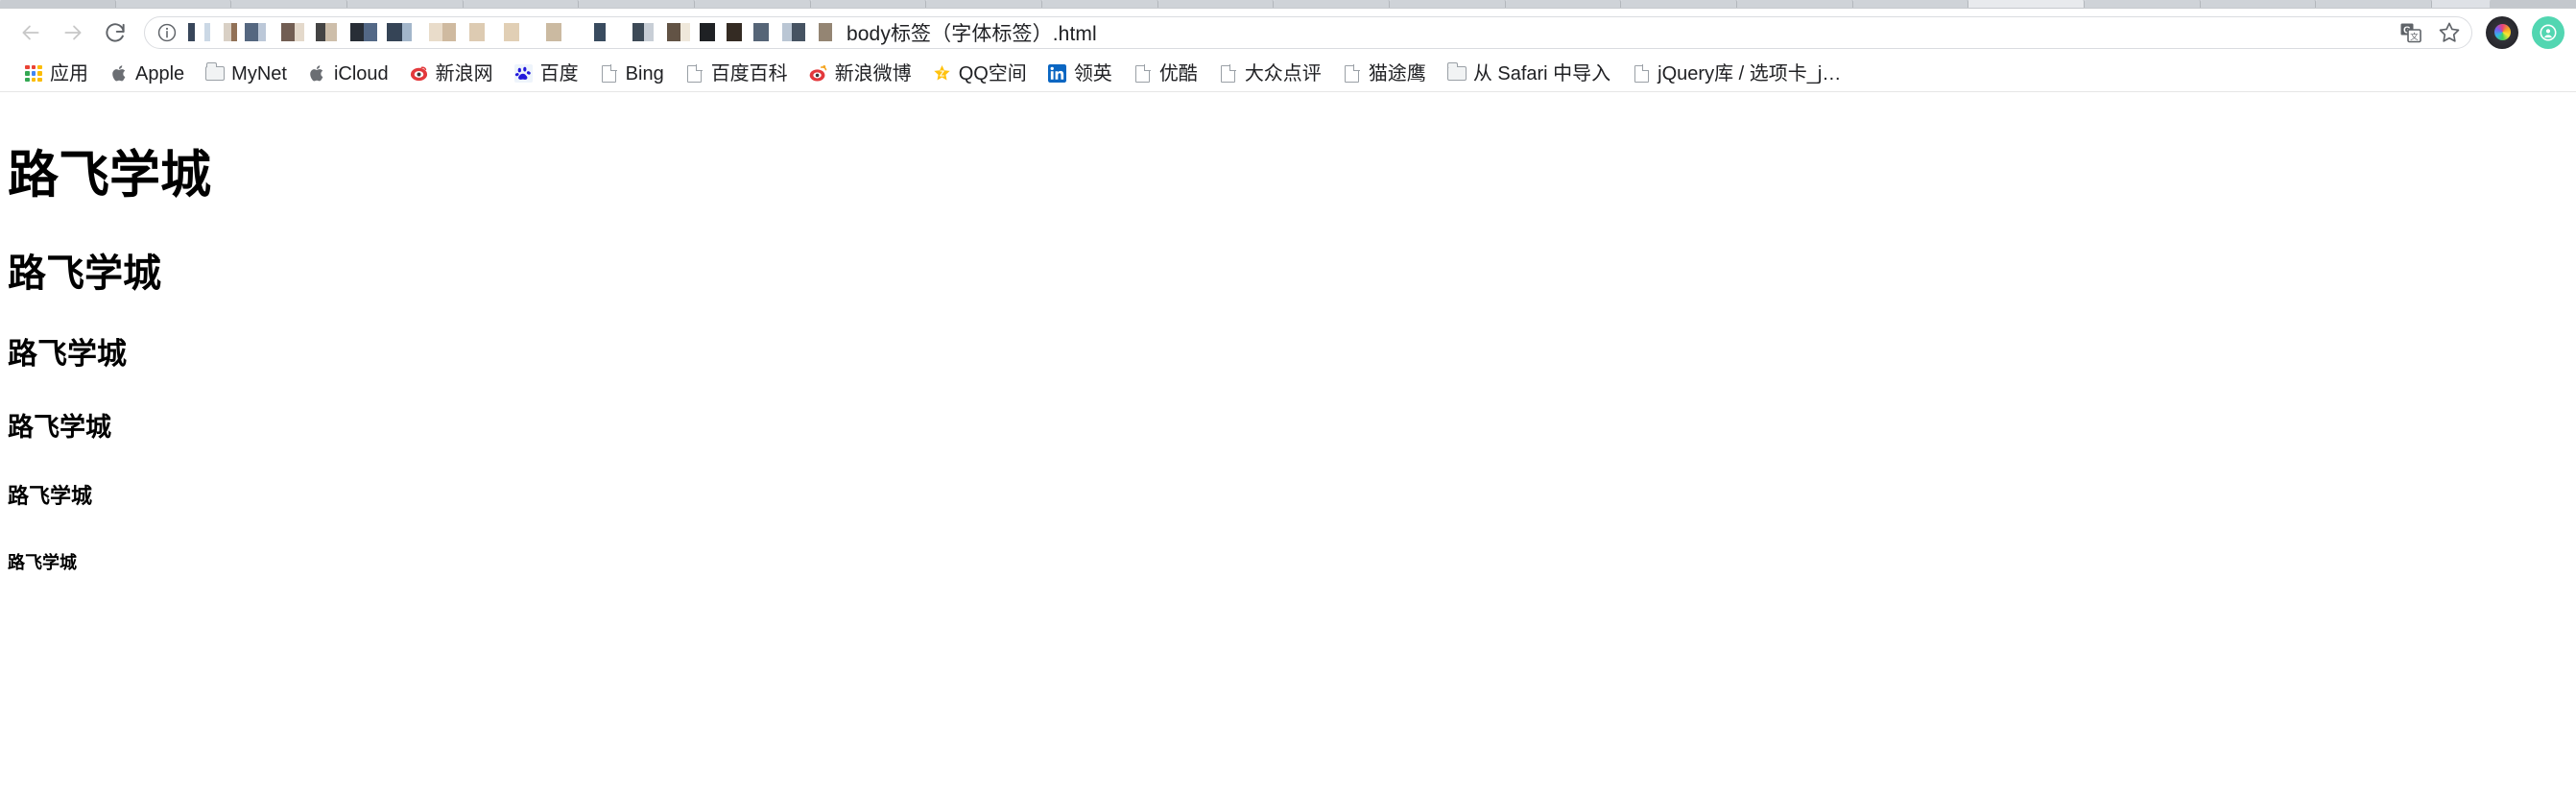 The width and height of the screenshot is (2576, 795). I want to click on browser-tab-active, so click(2027, 4).